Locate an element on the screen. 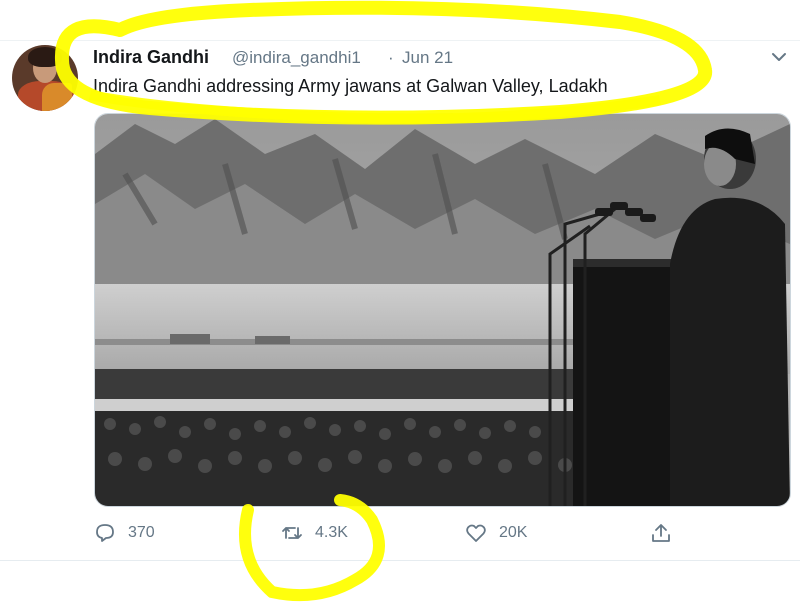 The height and width of the screenshot is (604, 800). share-icon is located at coordinates (661, 533).